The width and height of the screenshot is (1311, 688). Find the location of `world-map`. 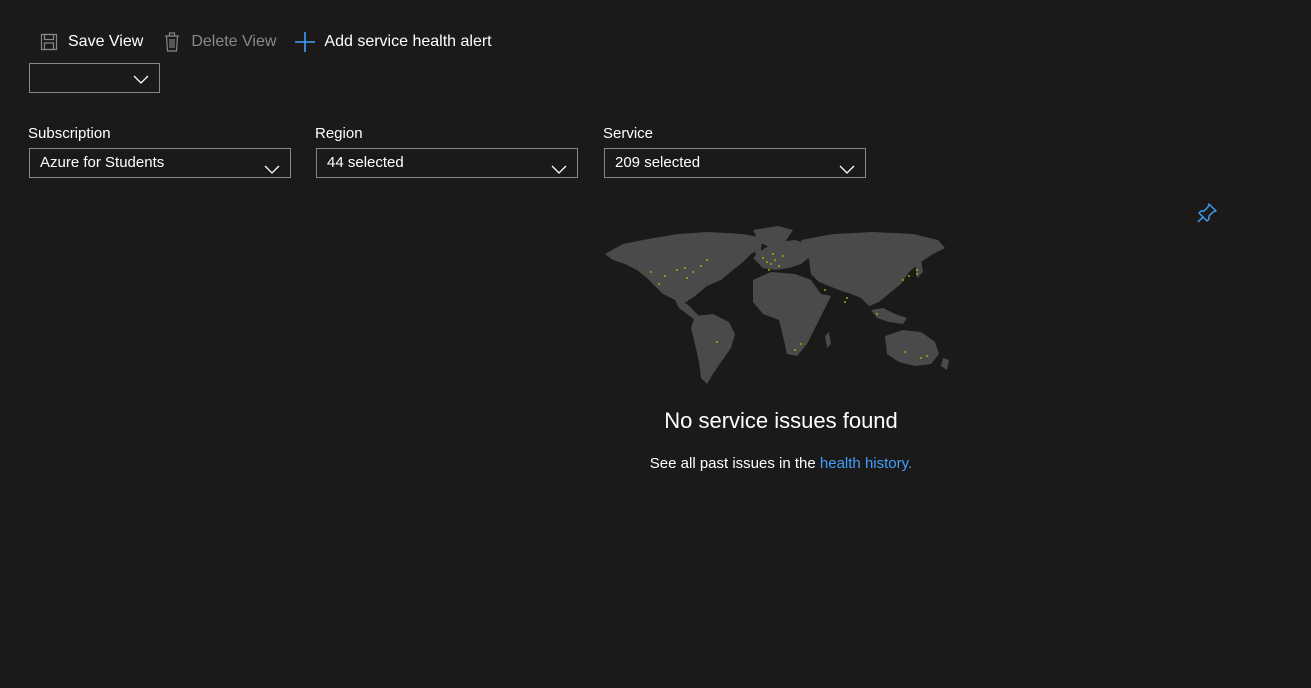

world-map is located at coordinates (779, 307).